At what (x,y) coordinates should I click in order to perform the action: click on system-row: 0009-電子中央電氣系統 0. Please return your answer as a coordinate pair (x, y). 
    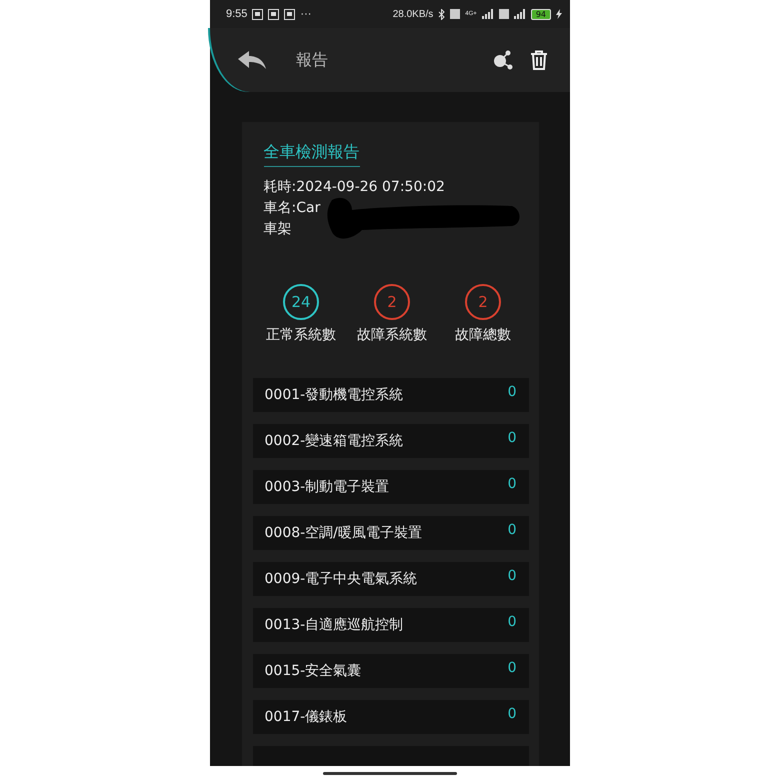
    Looking at the image, I should click on (390, 579).